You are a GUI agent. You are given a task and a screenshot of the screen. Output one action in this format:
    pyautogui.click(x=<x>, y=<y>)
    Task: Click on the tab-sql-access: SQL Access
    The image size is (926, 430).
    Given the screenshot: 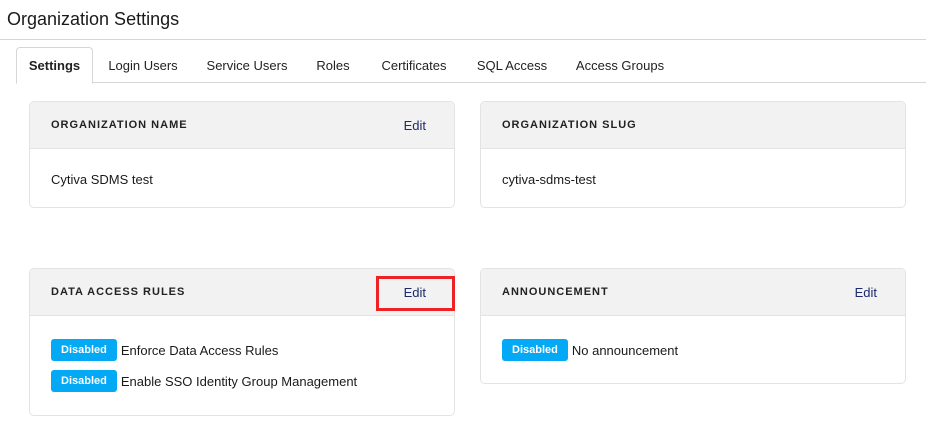 What is the action you would take?
    pyautogui.click(x=512, y=65)
    